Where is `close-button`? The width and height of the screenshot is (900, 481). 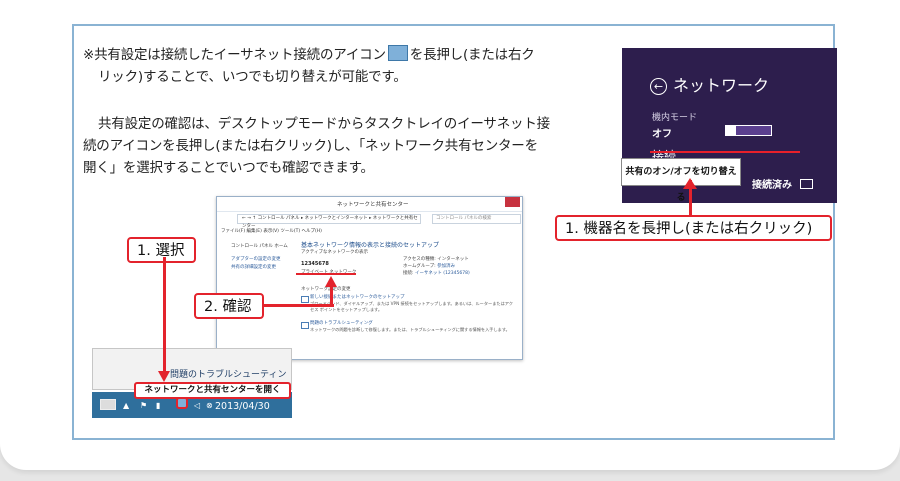 close-button is located at coordinates (512, 202).